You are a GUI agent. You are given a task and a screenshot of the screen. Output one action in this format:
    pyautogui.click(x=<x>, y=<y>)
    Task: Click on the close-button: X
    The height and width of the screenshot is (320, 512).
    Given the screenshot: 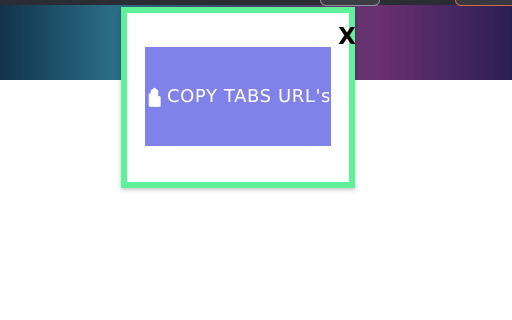 What is the action you would take?
    pyautogui.click(x=347, y=37)
    